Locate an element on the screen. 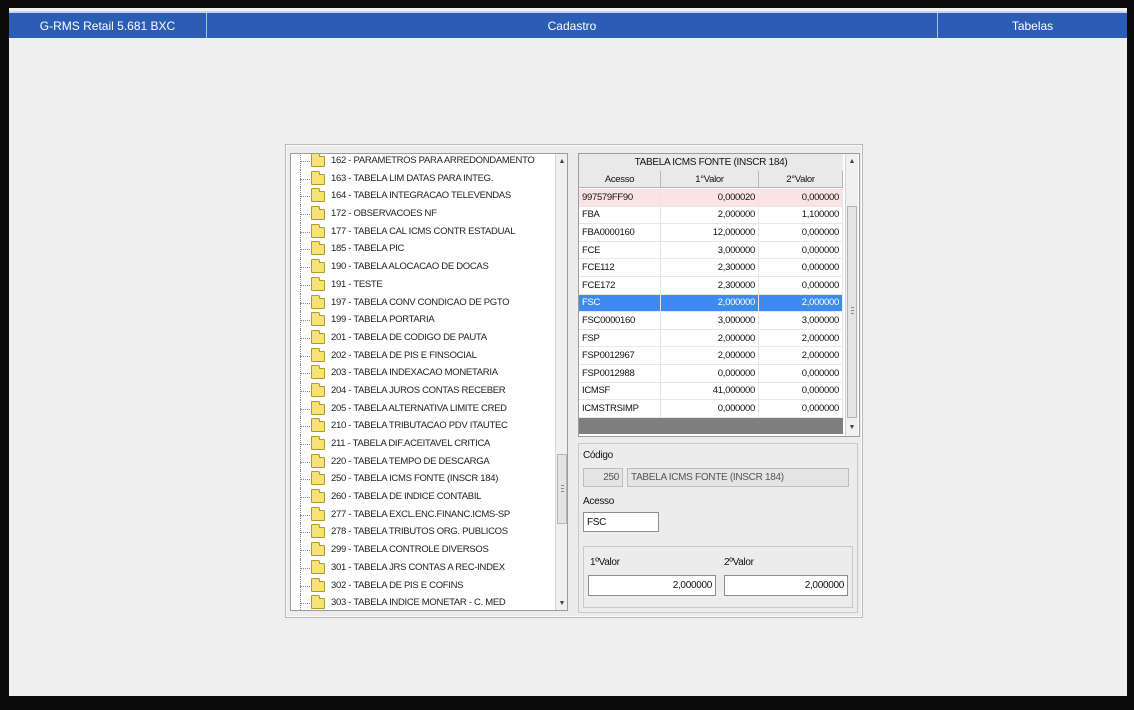 The image size is (1134, 710). table-row: FSP0012988 0,000000 0,000000 is located at coordinates (711, 373).